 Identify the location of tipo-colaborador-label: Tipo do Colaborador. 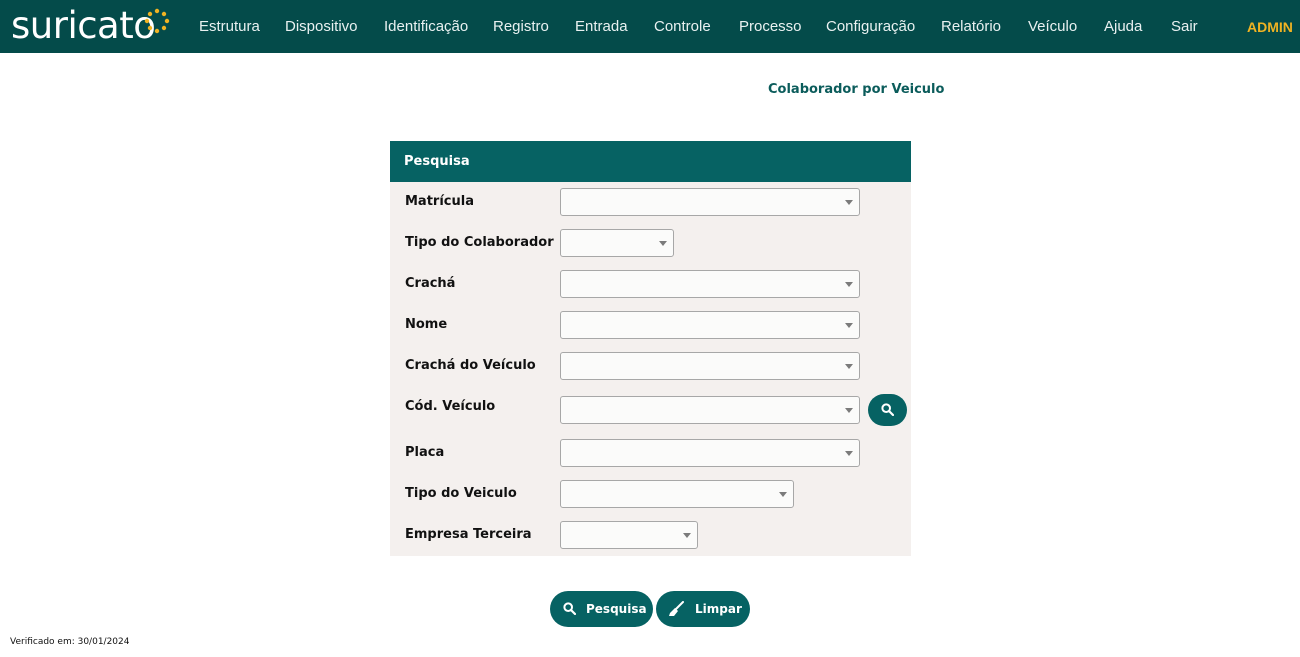
(479, 242).